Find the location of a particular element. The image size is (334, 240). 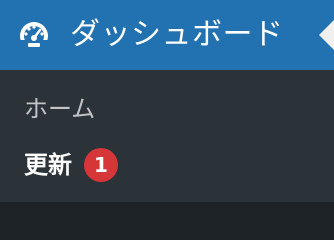

update-count-badge: 1 is located at coordinates (101, 165).